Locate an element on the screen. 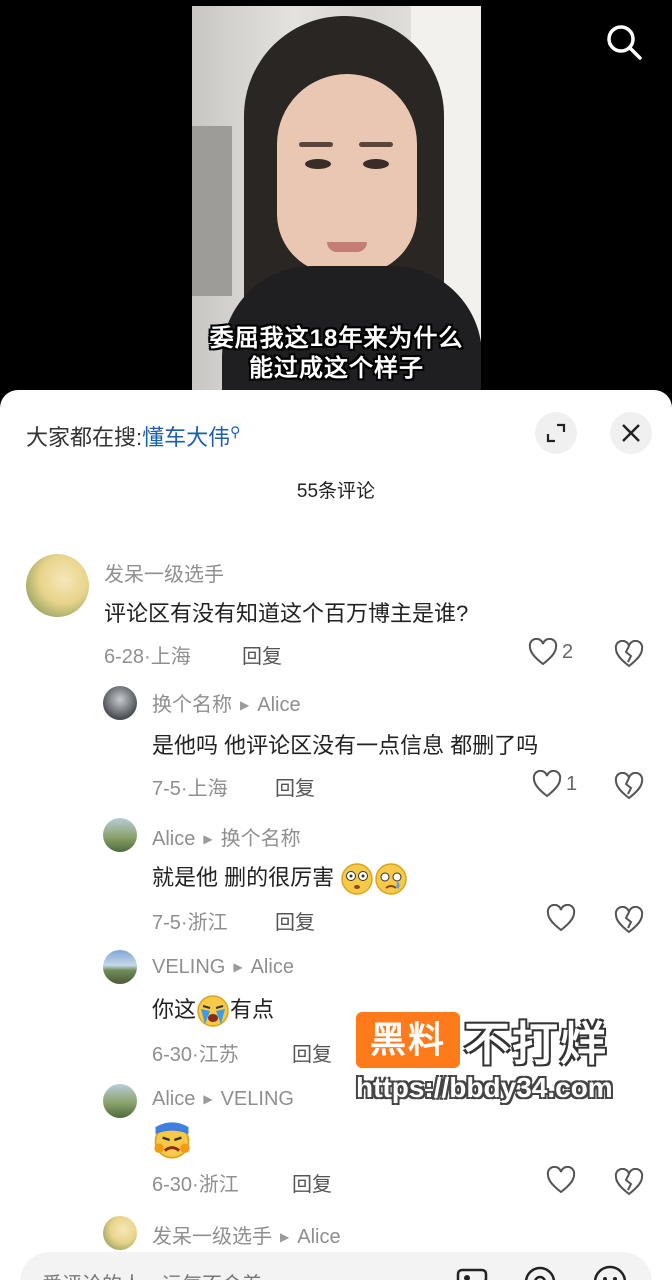 The image size is (672, 1280). close-button is located at coordinates (631, 433).